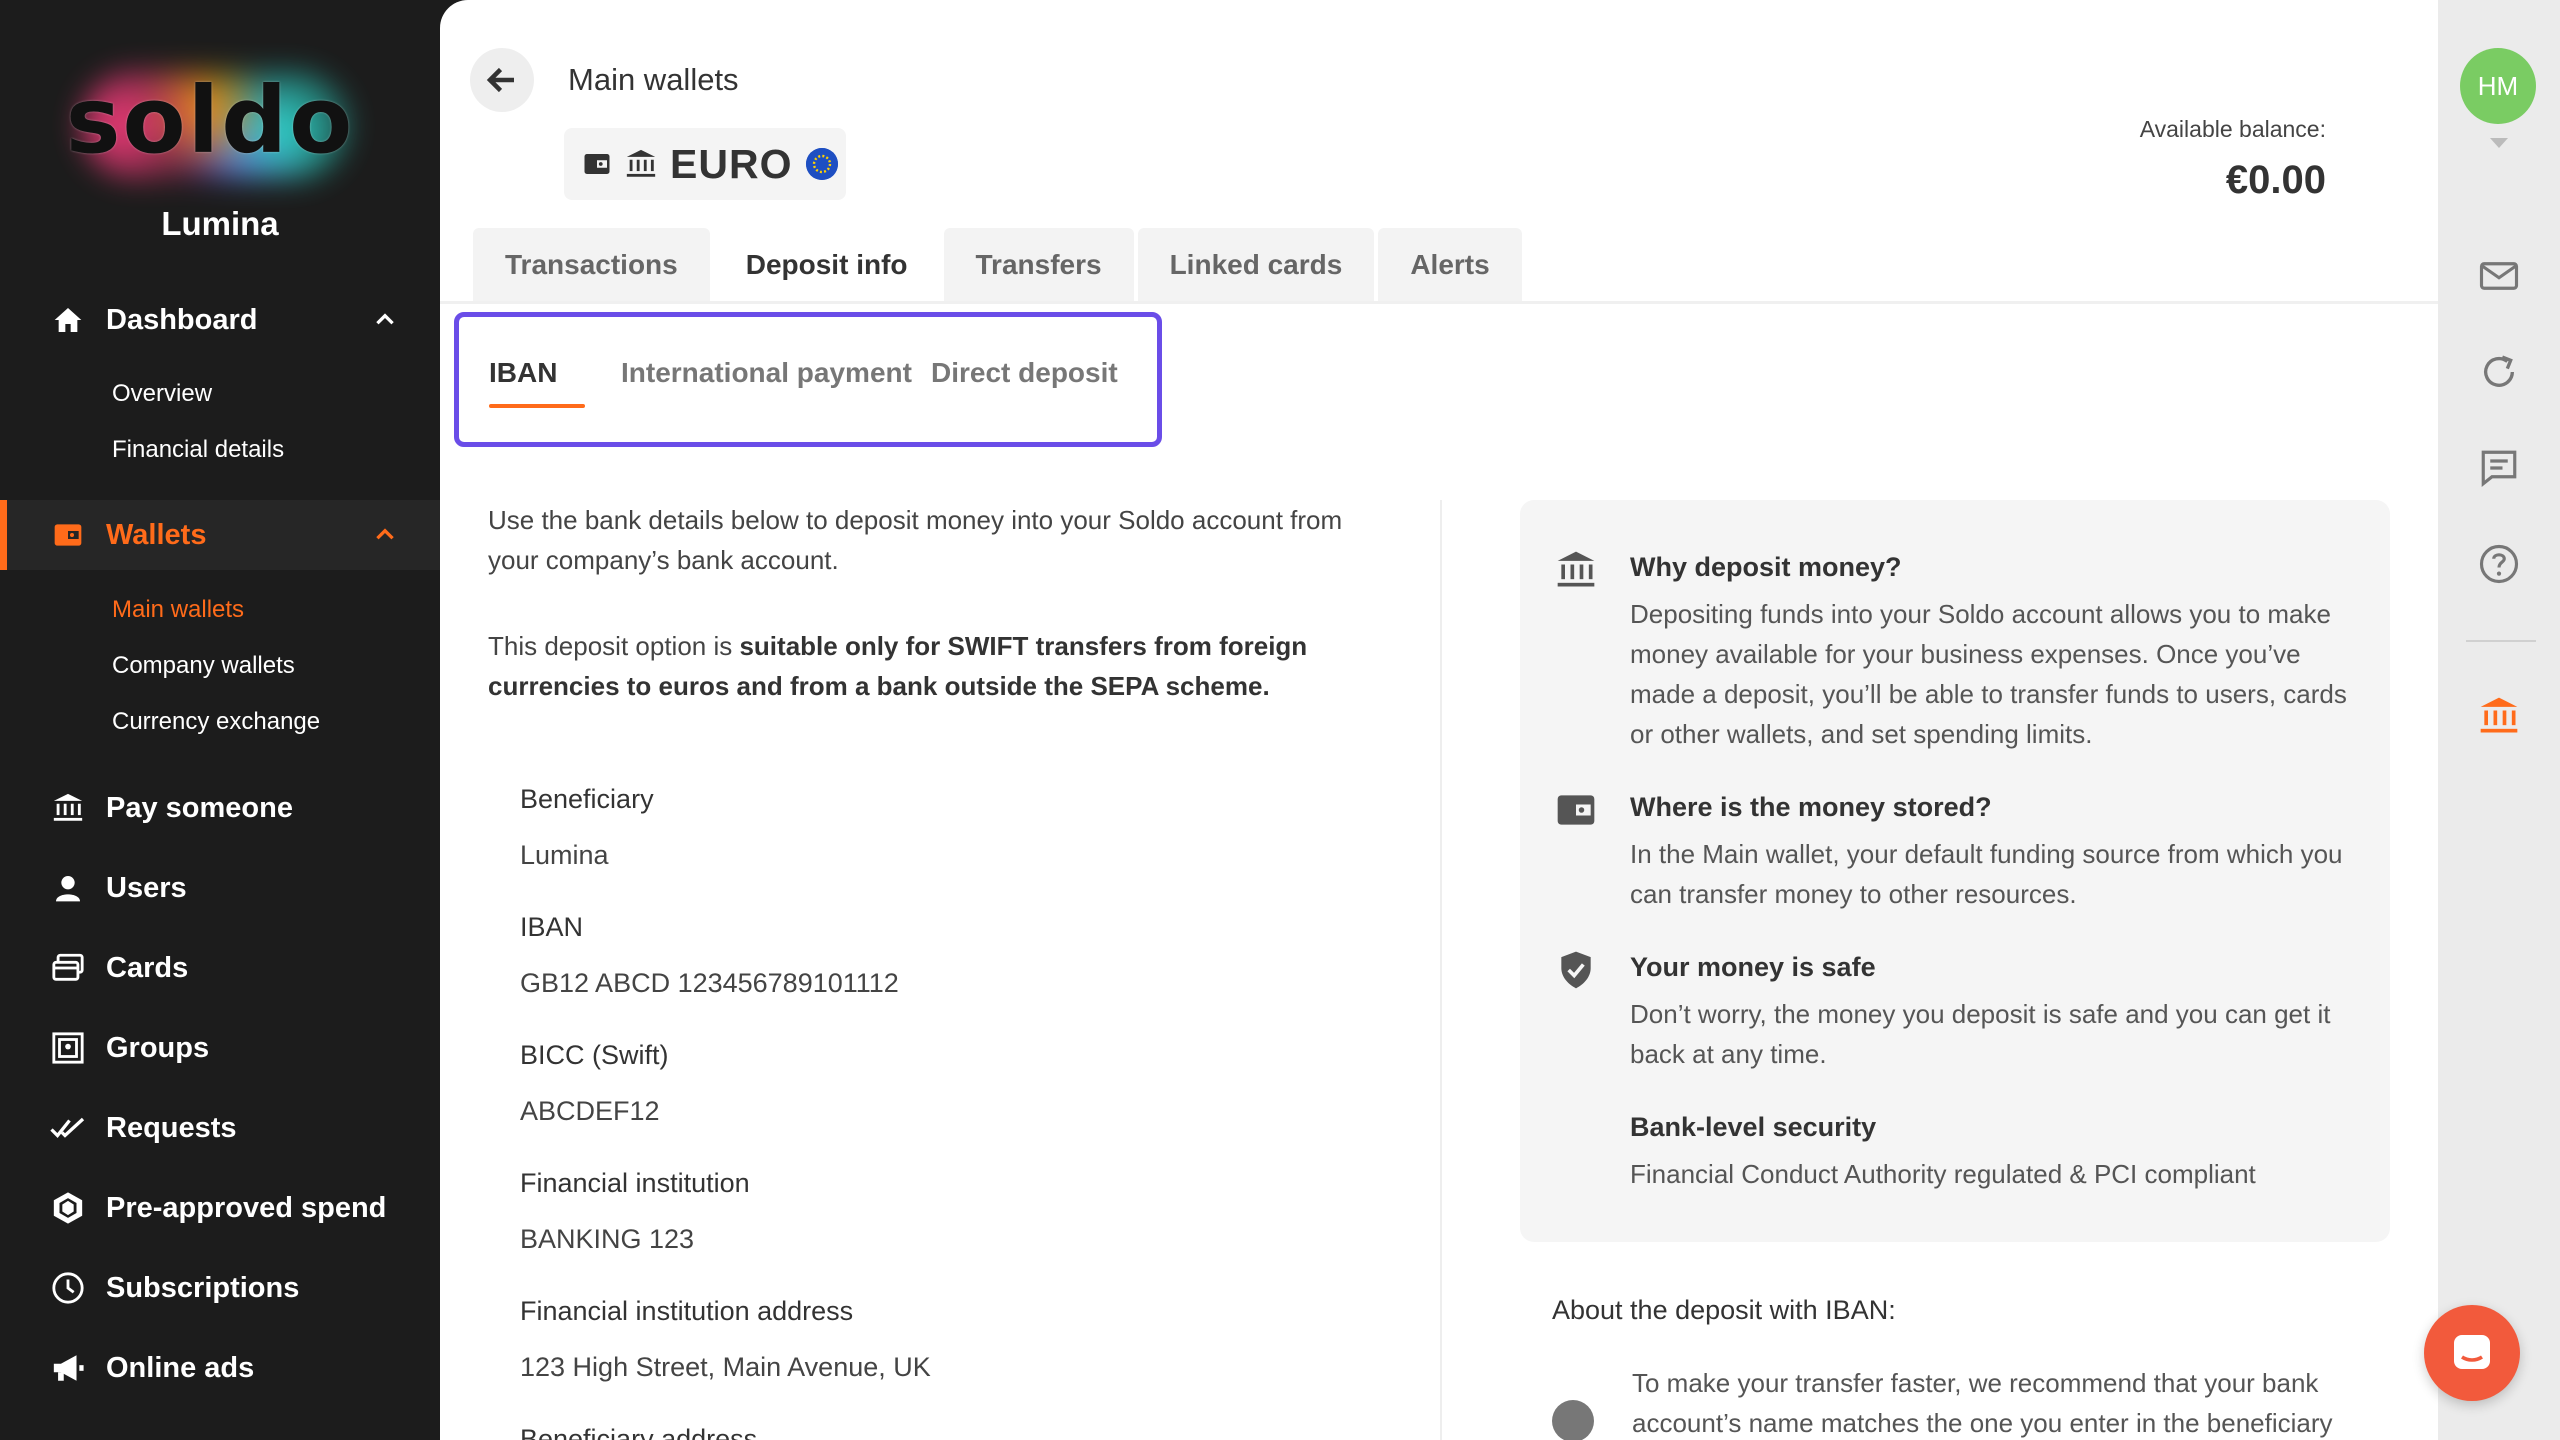 The height and width of the screenshot is (1440, 2560). I want to click on tab-alerts: Alerts, so click(1450, 265).